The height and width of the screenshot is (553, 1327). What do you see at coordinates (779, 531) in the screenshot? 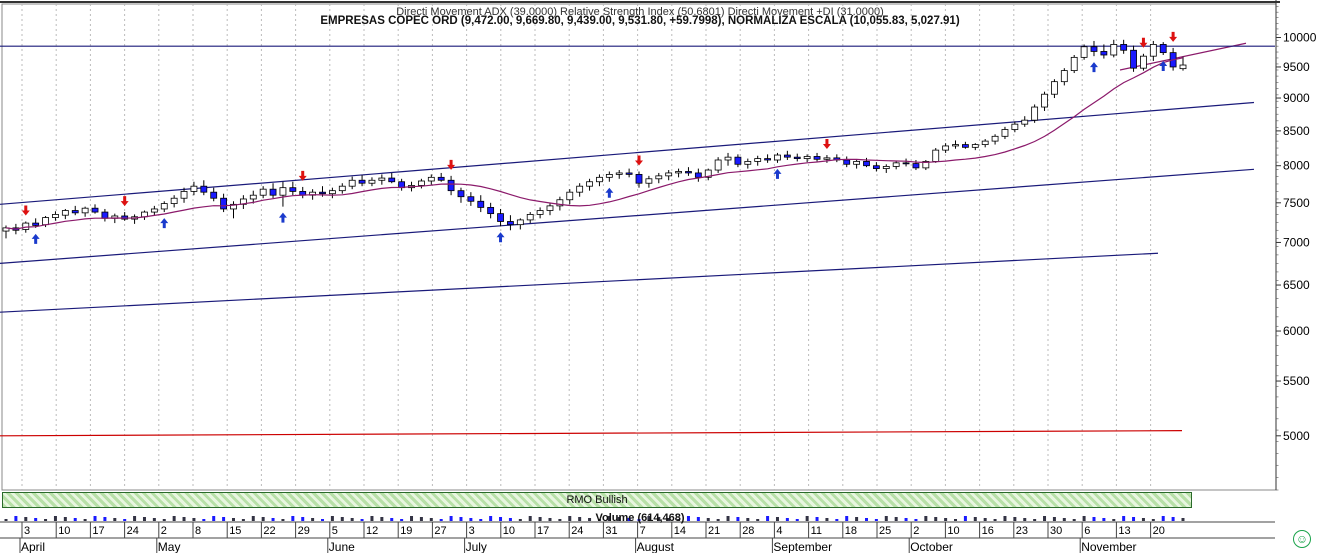
I see `x-tick-label: 4` at bounding box center [779, 531].